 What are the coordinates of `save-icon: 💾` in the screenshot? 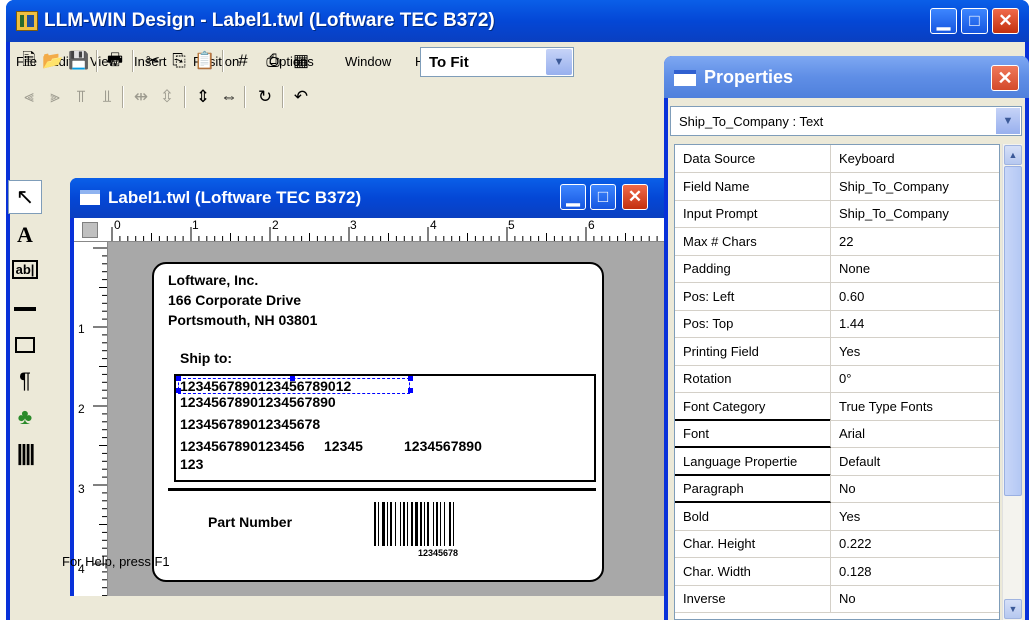 It's located at (79, 61).